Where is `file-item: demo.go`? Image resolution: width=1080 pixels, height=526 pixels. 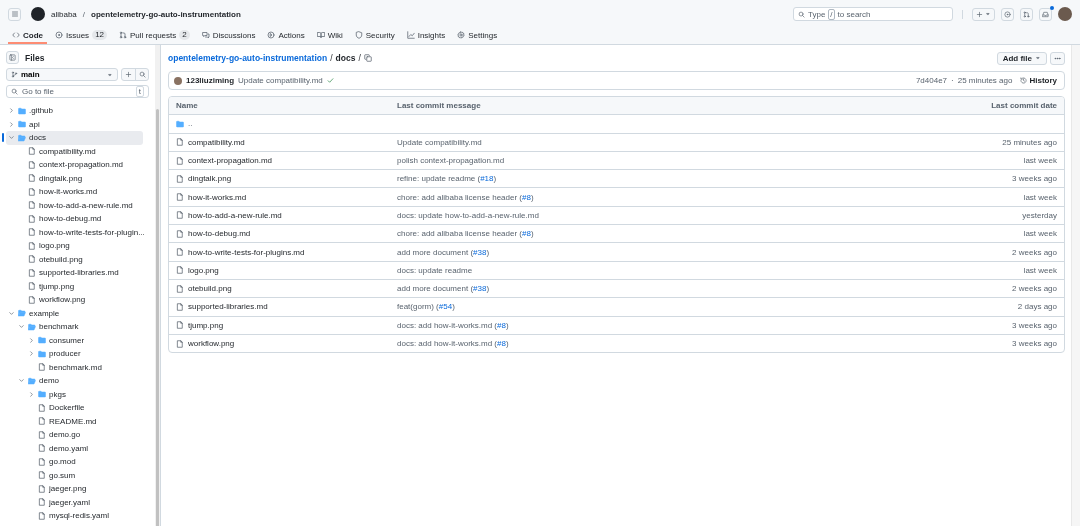
file-item: demo.go is located at coordinates (74, 435).